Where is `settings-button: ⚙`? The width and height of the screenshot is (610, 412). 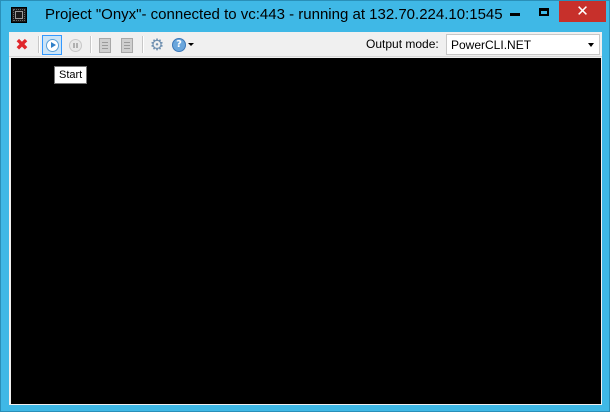
settings-button: ⚙ is located at coordinates (157, 45).